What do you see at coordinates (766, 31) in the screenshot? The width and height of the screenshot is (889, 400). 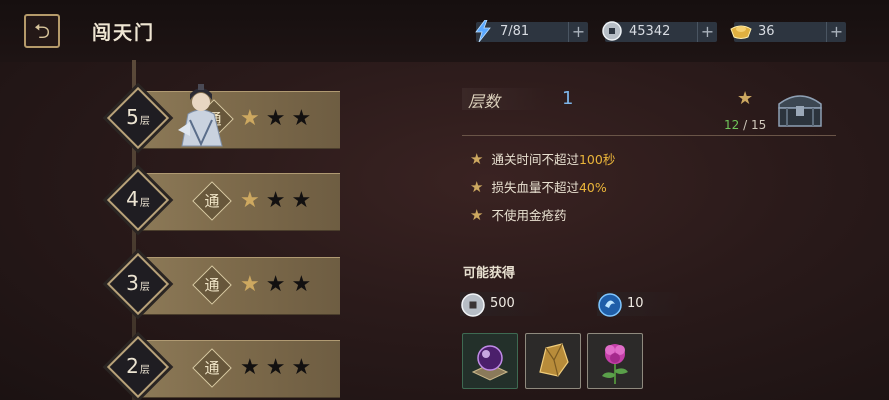 I see `gold-ingot-value: 36` at bounding box center [766, 31].